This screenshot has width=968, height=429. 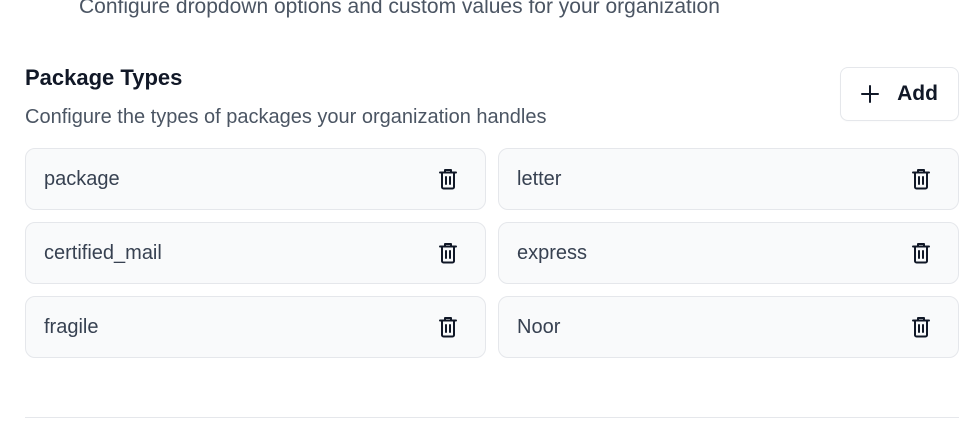 What do you see at coordinates (728, 253) in the screenshot?
I see `list-item: express` at bounding box center [728, 253].